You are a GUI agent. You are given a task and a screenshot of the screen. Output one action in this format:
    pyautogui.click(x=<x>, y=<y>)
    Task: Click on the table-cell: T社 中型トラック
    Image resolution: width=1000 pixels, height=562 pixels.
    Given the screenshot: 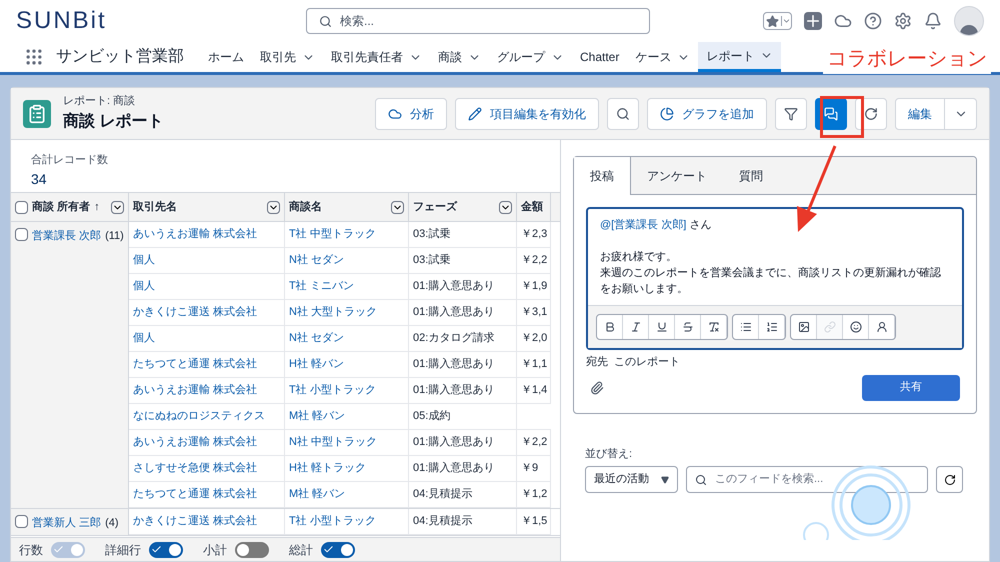 What is the action you would take?
    pyautogui.click(x=347, y=234)
    